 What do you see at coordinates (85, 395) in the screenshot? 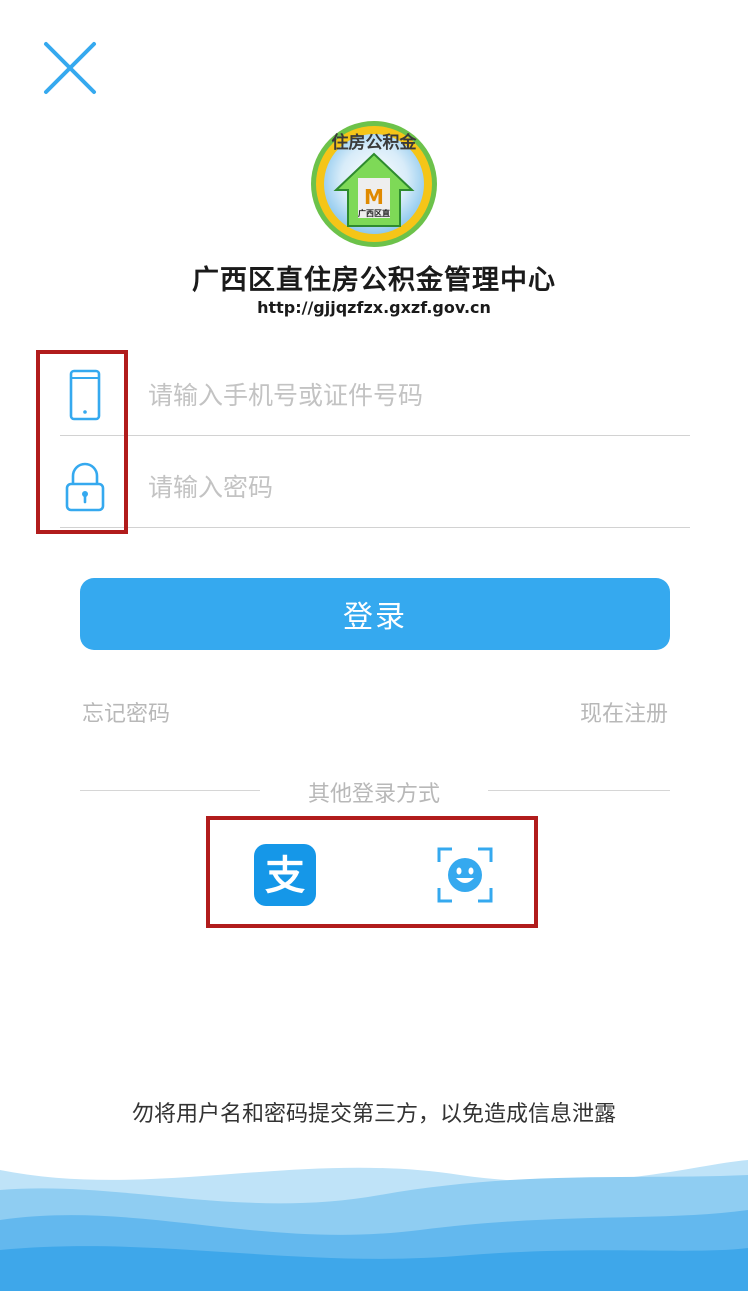
I see `phone-icon` at bounding box center [85, 395].